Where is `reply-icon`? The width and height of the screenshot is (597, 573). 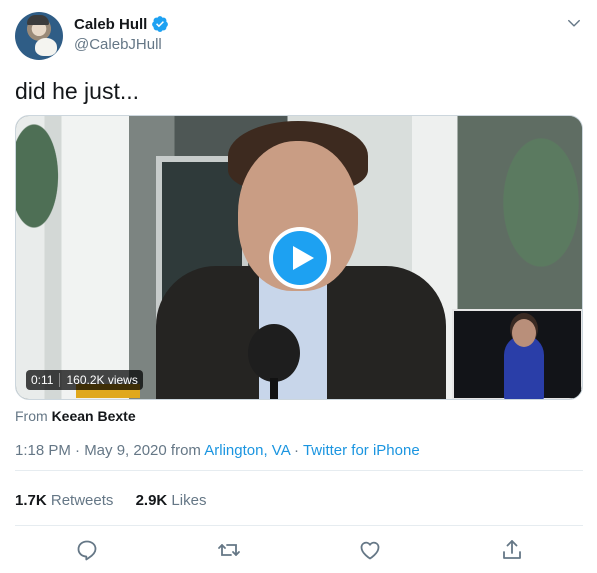
reply-icon is located at coordinates (87, 550).